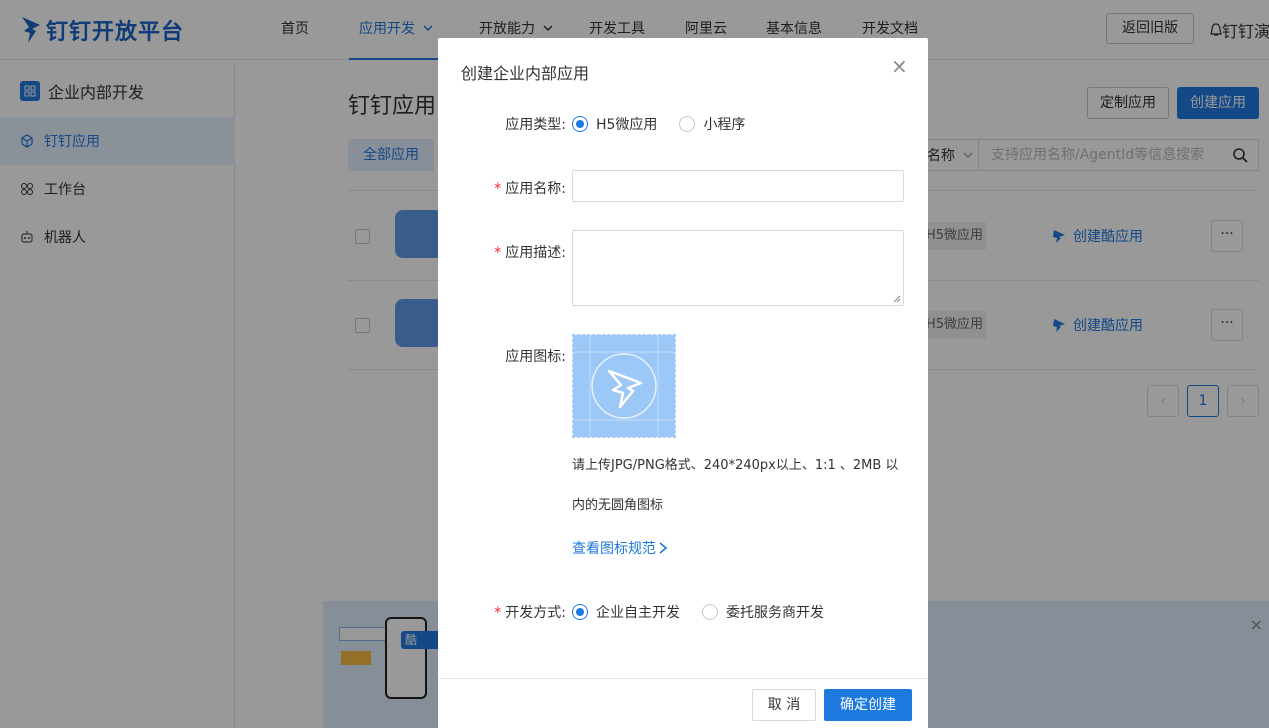 The image size is (1269, 728). I want to click on dialog-title: 创建企业内部应用, so click(525, 73).